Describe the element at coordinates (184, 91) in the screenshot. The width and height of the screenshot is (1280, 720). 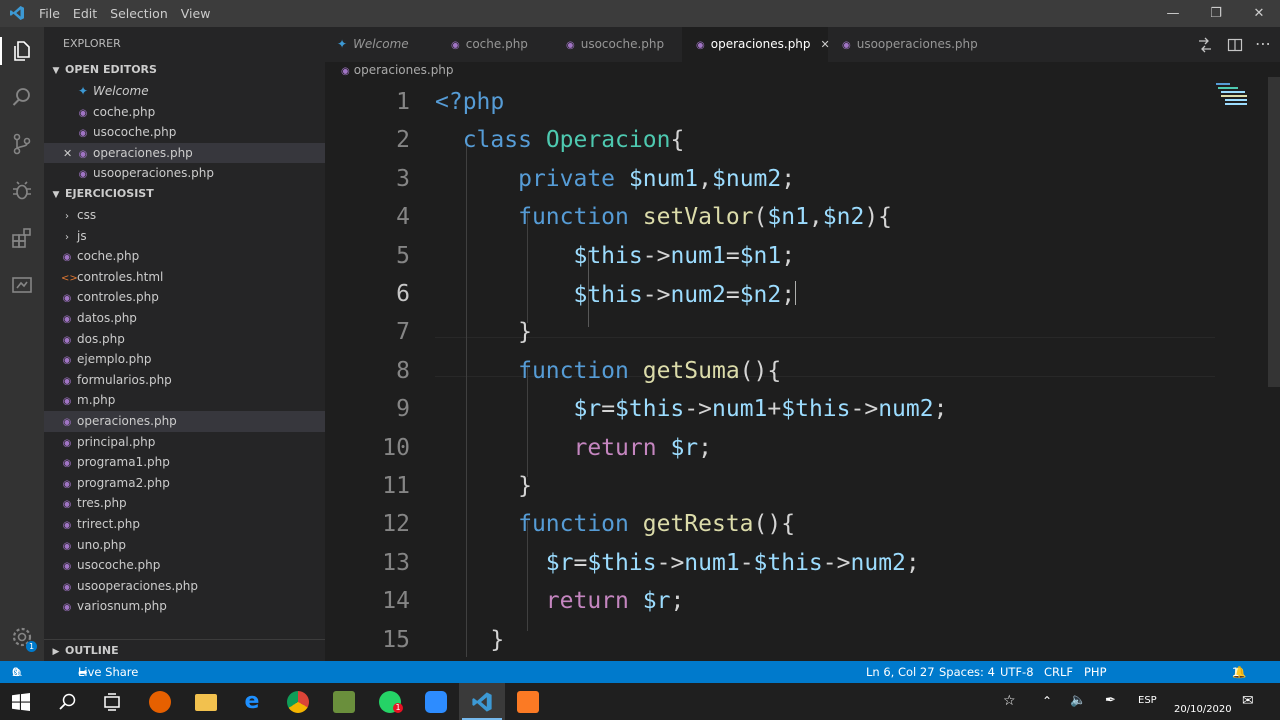
I see `open-editor-welcome: ✦ Welcome` at that location.